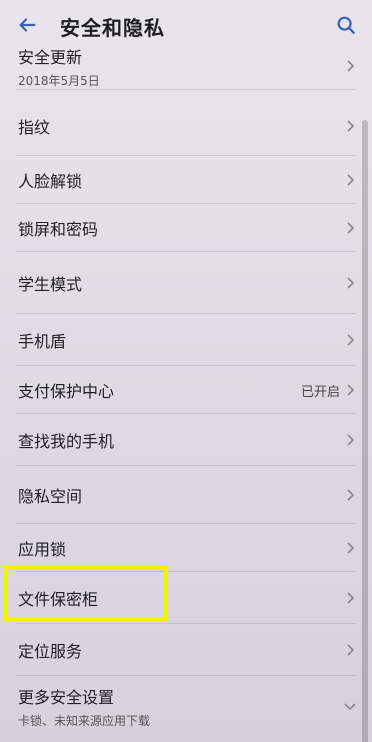 This screenshot has width=372, height=742. What do you see at coordinates (50, 57) in the screenshot?
I see `item-label: 安全更新` at bounding box center [50, 57].